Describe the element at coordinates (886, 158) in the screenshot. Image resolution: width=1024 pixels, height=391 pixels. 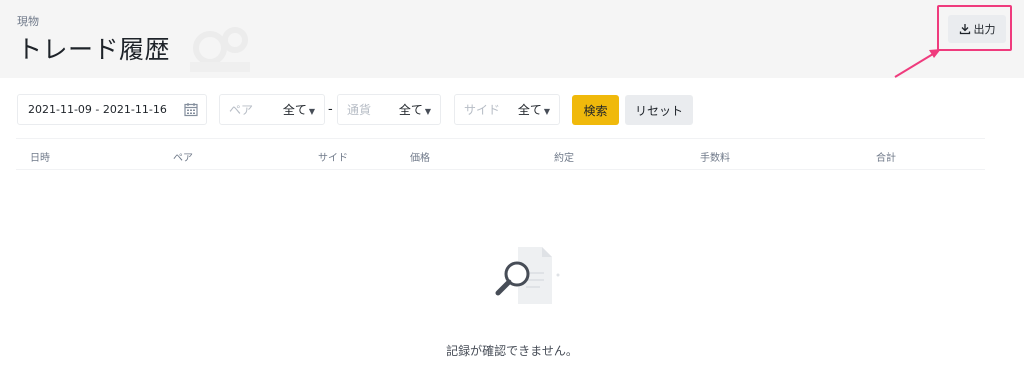
I see `column-header-total: 合計` at that location.